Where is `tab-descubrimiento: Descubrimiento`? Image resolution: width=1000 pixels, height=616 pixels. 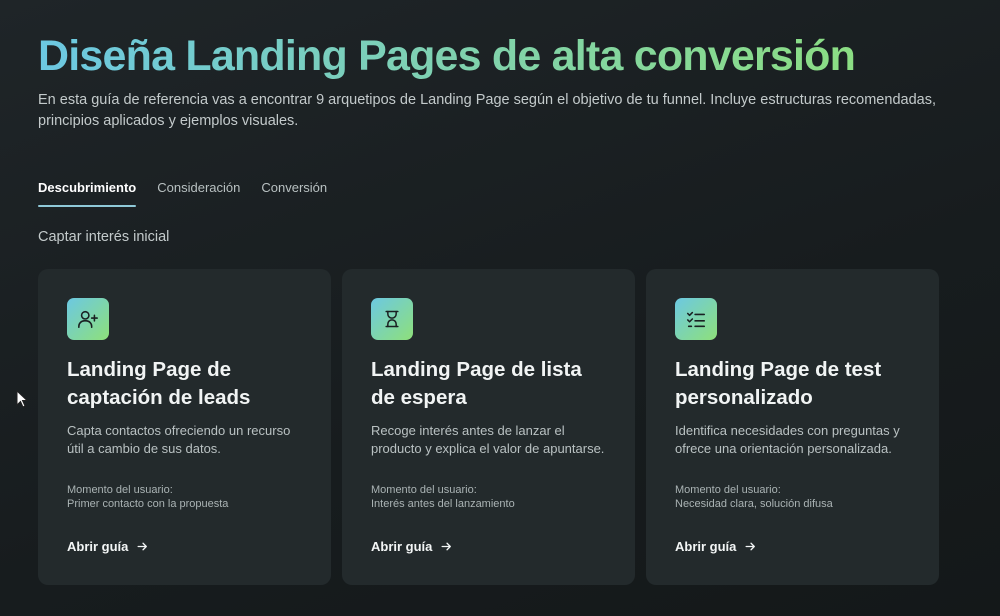 tab-descubrimiento: Descubrimiento is located at coordinates (87, 193).